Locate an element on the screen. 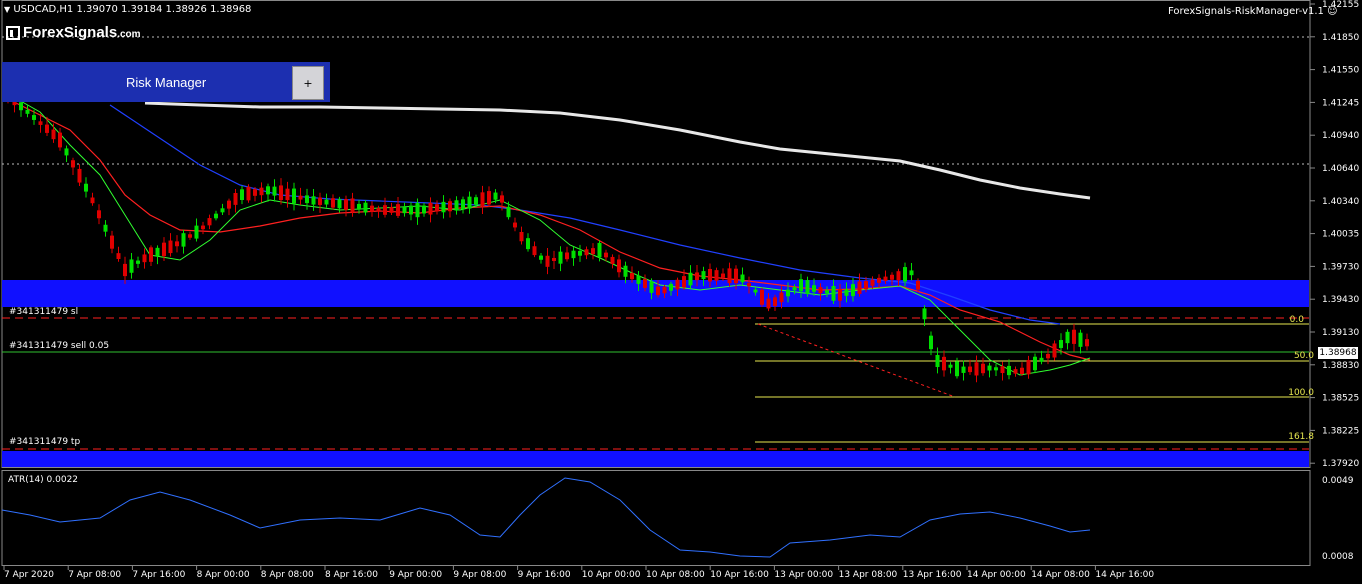  price-tick-label: 1.39130 is located at coordinates (1340, 333).